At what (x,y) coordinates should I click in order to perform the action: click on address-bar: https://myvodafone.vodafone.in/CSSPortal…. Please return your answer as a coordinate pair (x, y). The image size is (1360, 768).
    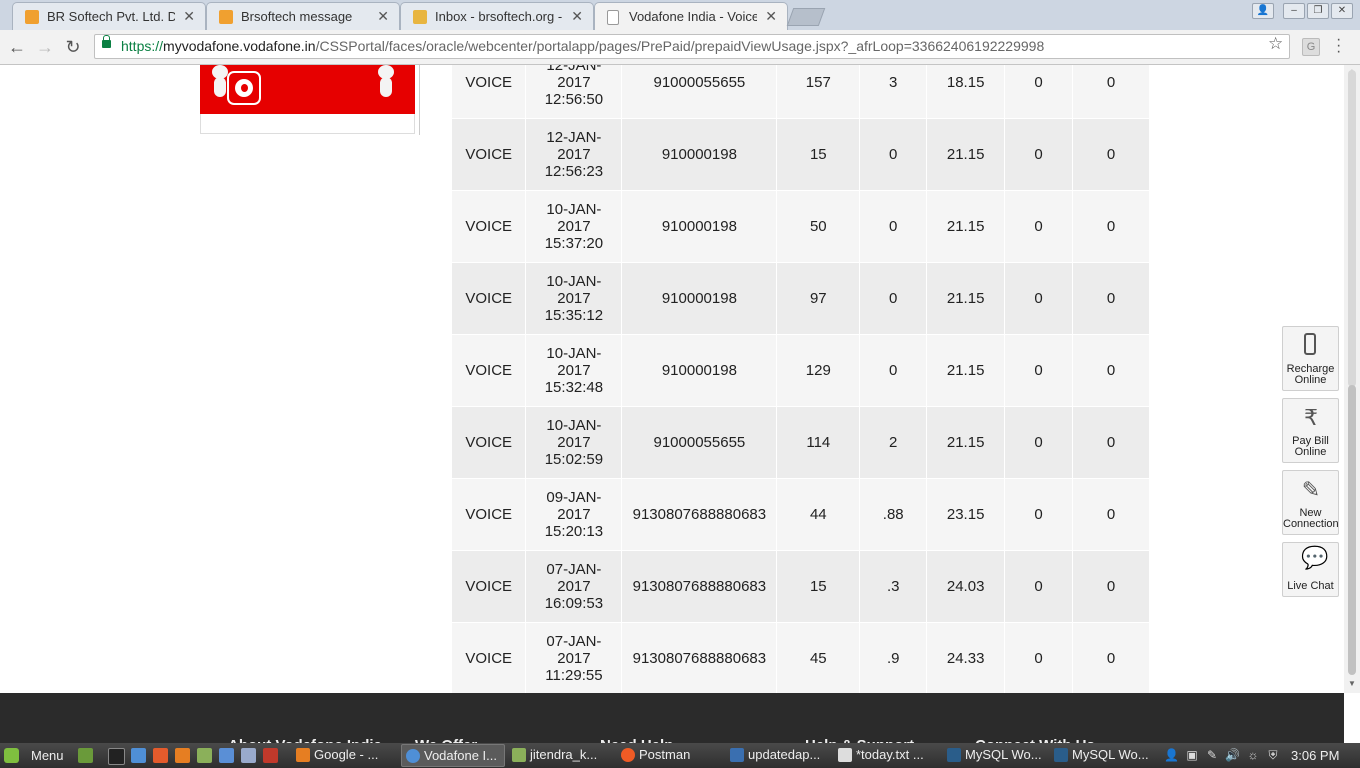
    Looking at the image, I should click on (692, 46).